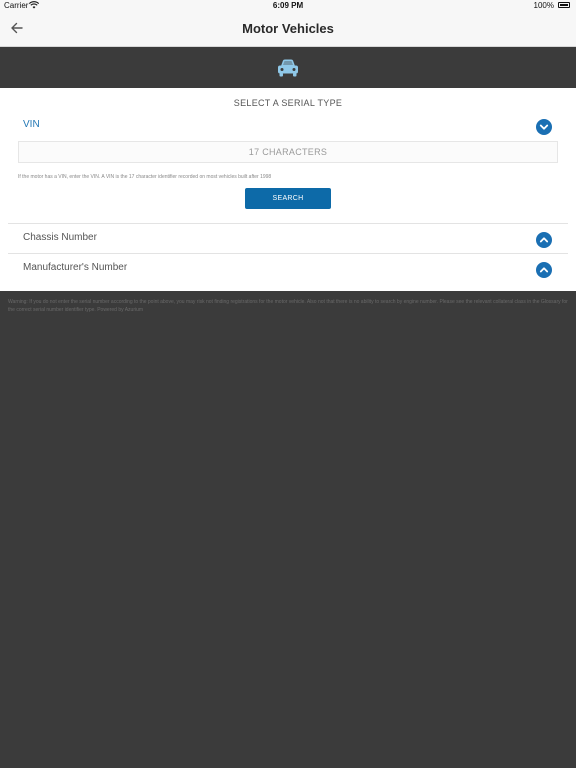  I want to click on status-bar: Carrier 6:09 PM 100%, so click(288, 6).